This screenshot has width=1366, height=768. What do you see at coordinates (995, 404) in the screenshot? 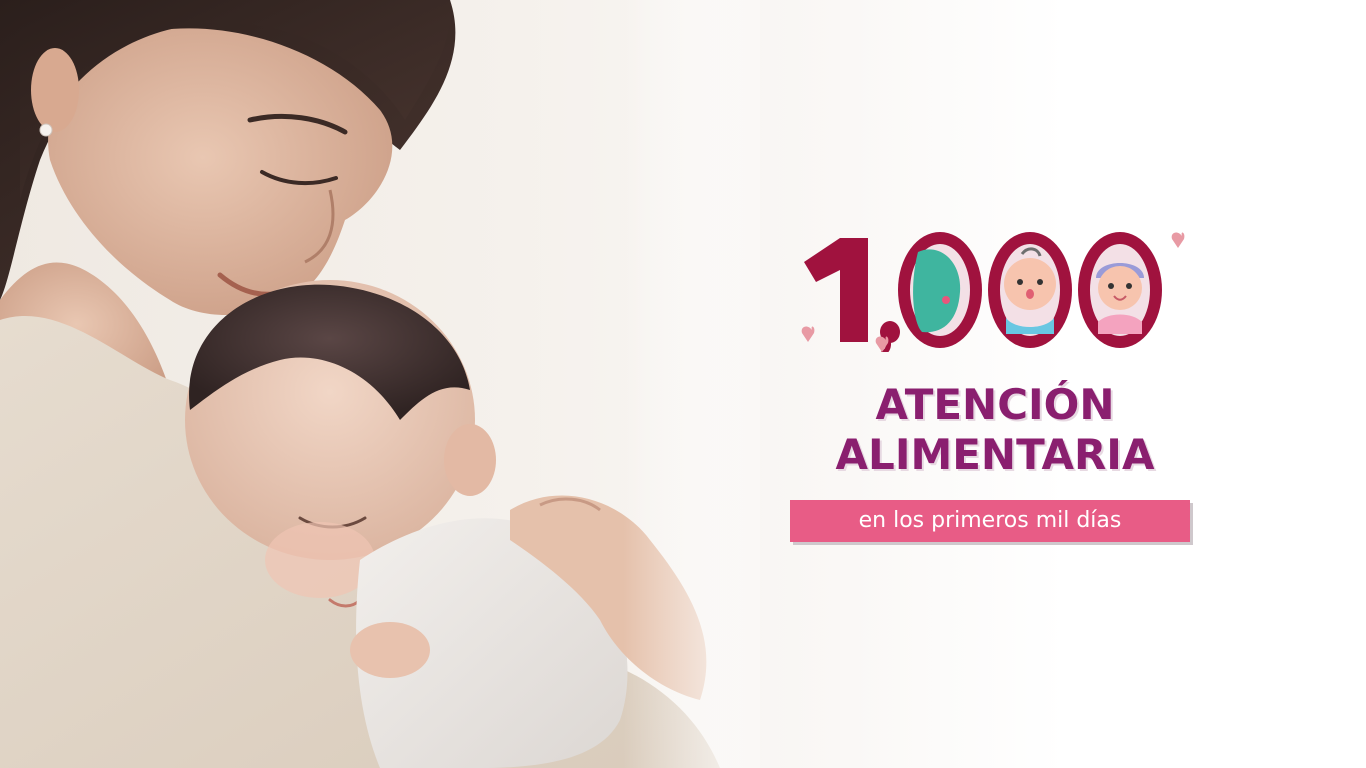
I see `title-line-1: ATENCIÓN` at bounding box center [995, 404].